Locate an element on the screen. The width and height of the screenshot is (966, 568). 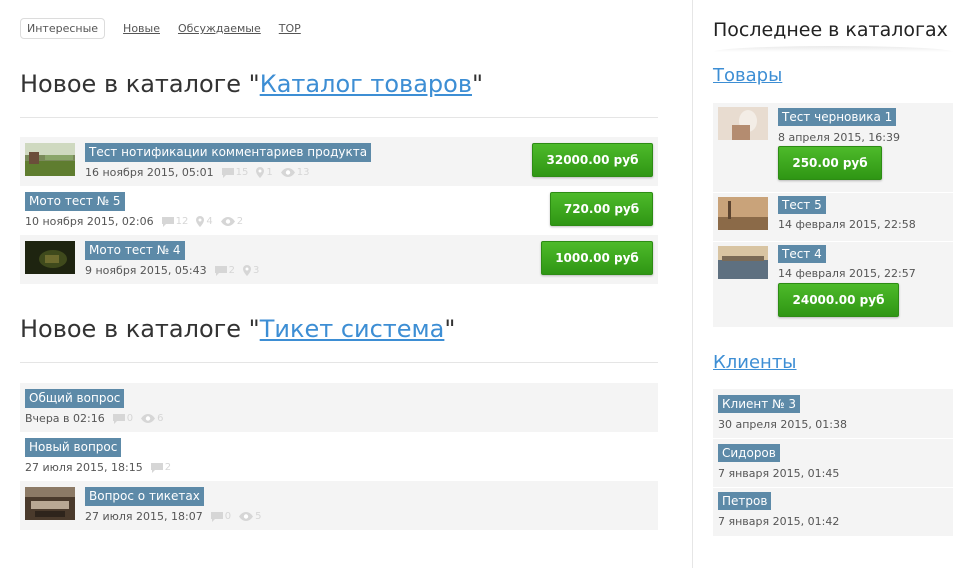
list-item: Вопрос о тикетах 27 июля 2015, 18:07 0 5 is located at coordinates (339, 505).